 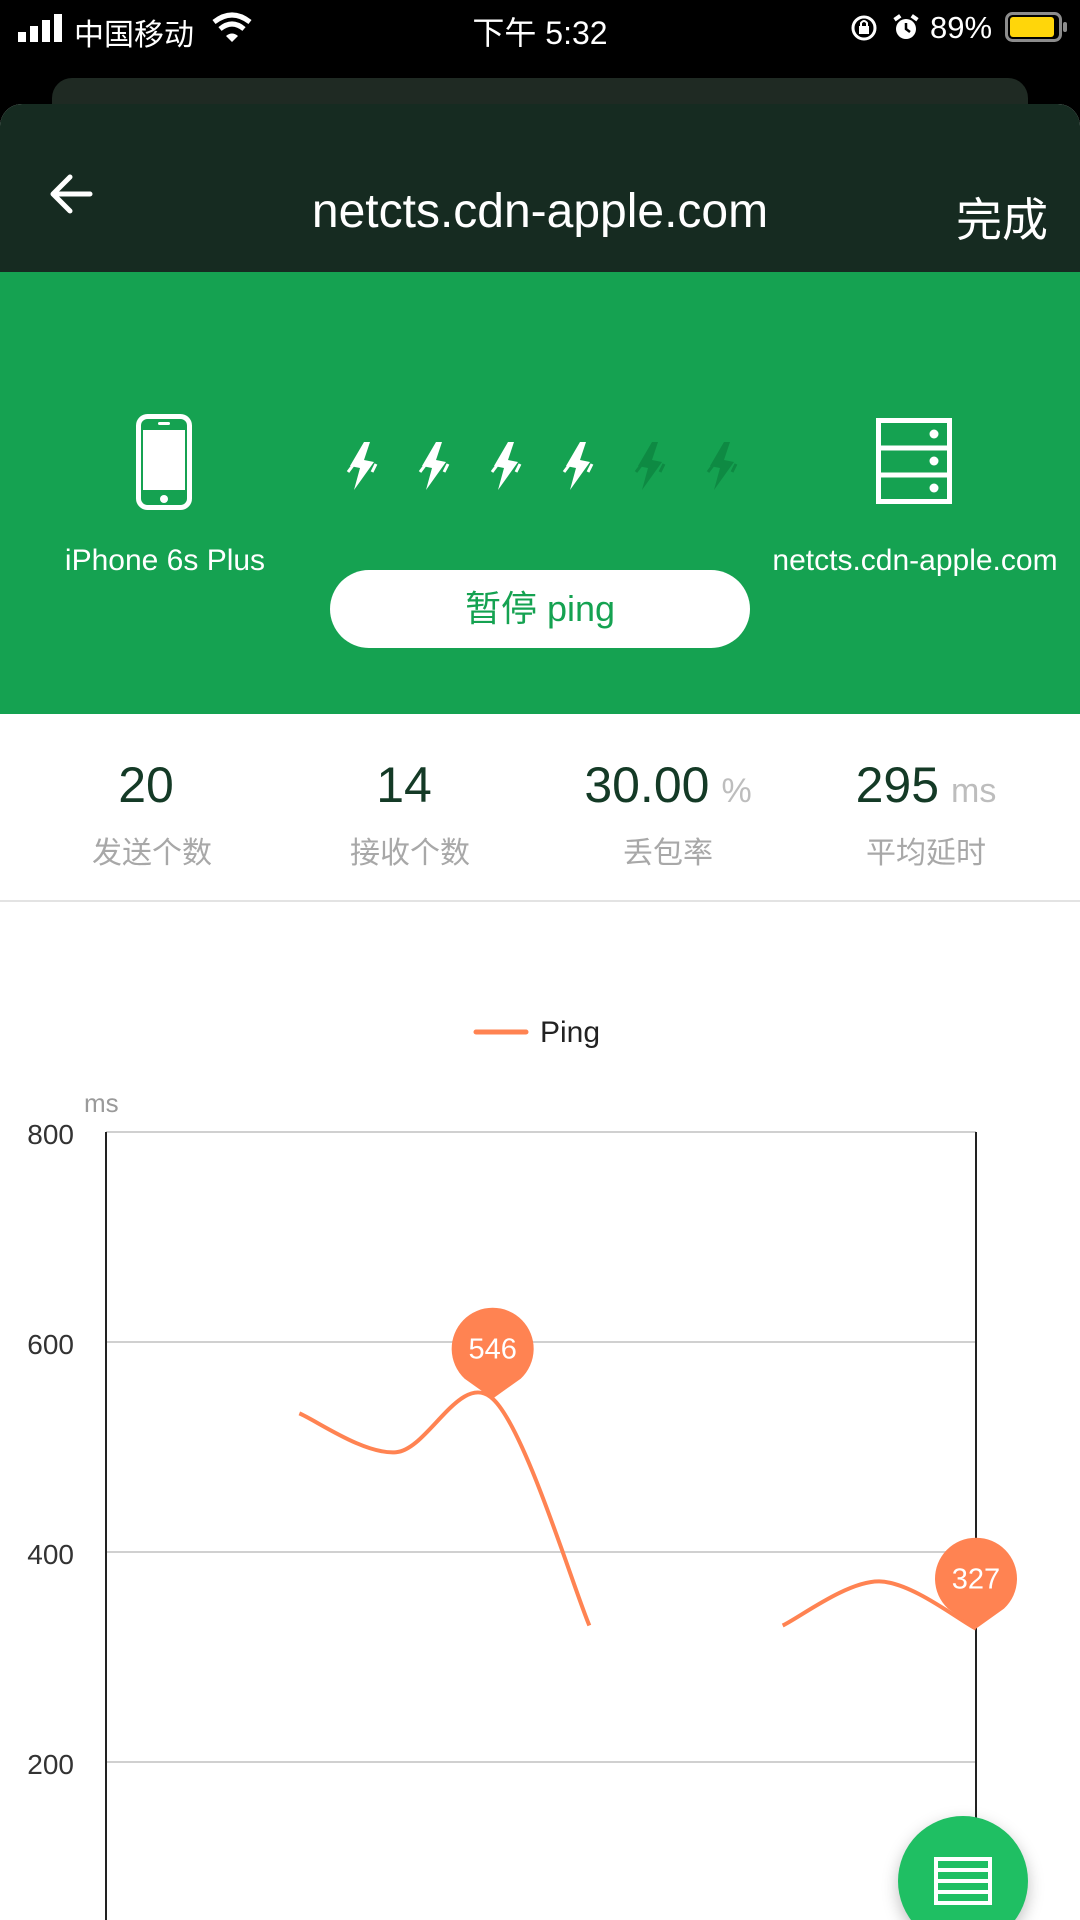 What do you see at coordinates (152, 814) in the screenshot?
I see `stat-sent: 20 发送个数` at bounding box center [152, 814].